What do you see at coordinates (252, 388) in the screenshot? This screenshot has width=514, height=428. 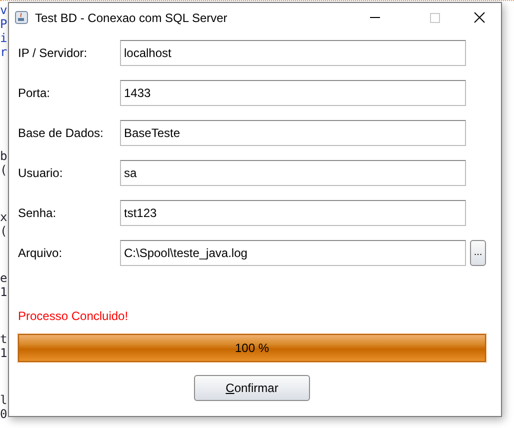 I see `confirm-button: Confirmar` at bounding box center [252, 388].